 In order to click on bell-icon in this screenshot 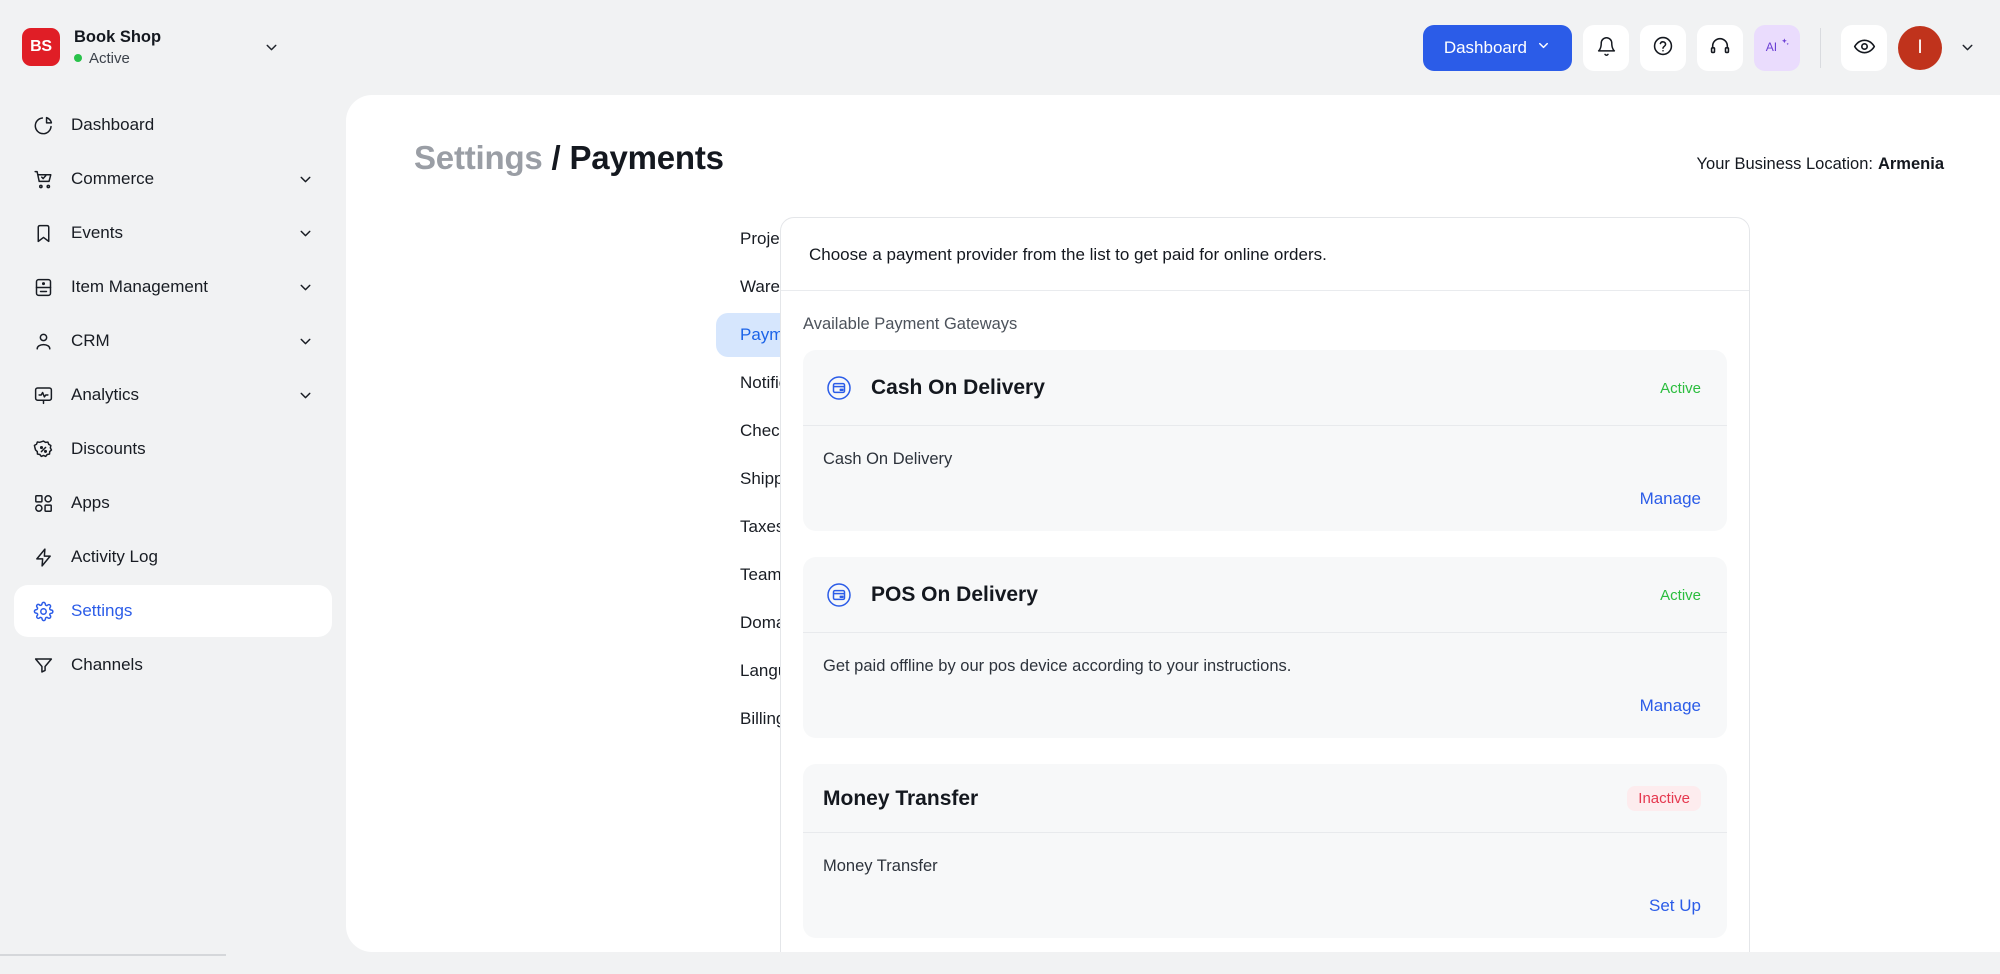, I will do `click(1606, 48)`.